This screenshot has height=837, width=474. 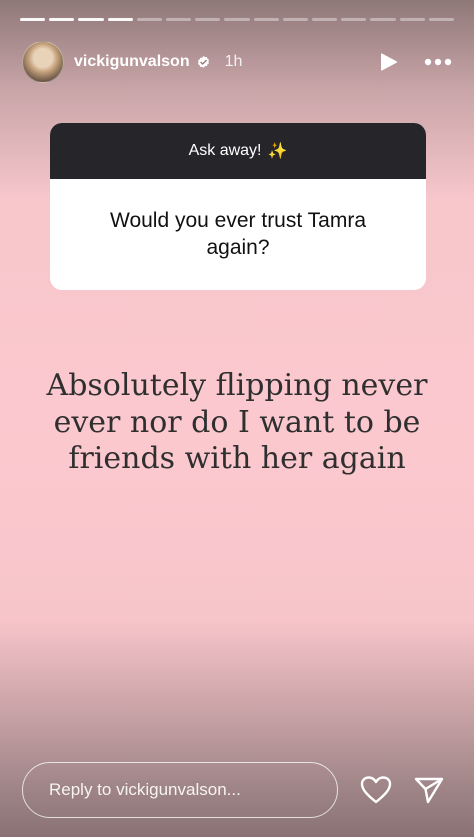 I want to click on heart-icon, so click(x=376, y=790).